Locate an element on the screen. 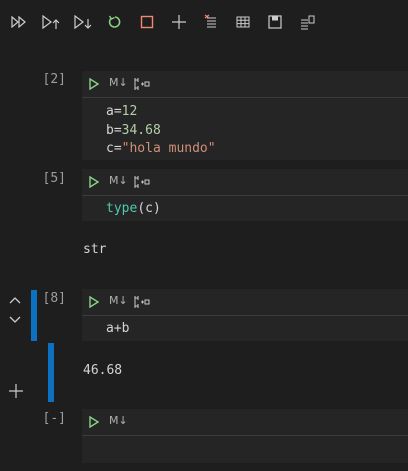 The image size is (408, 471). code-editor: a+b is located at coordinates (245, 328).